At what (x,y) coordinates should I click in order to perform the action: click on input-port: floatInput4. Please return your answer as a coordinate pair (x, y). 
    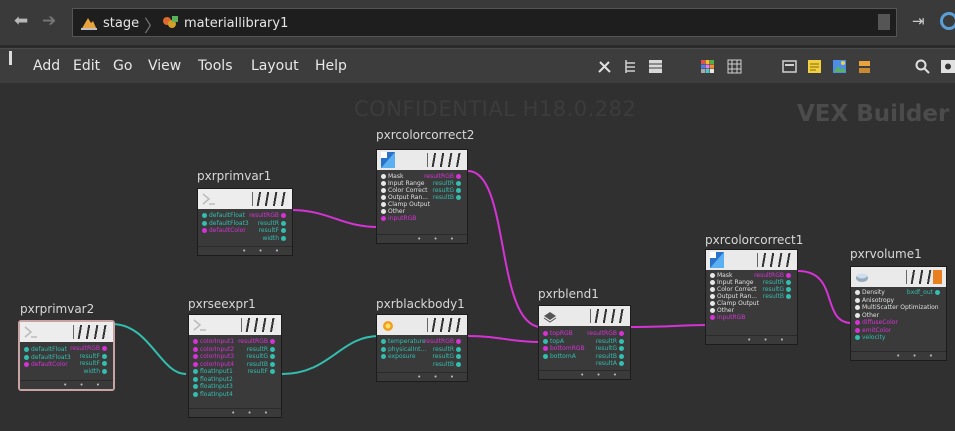
    Looking at the image, I should click on (213, 394).